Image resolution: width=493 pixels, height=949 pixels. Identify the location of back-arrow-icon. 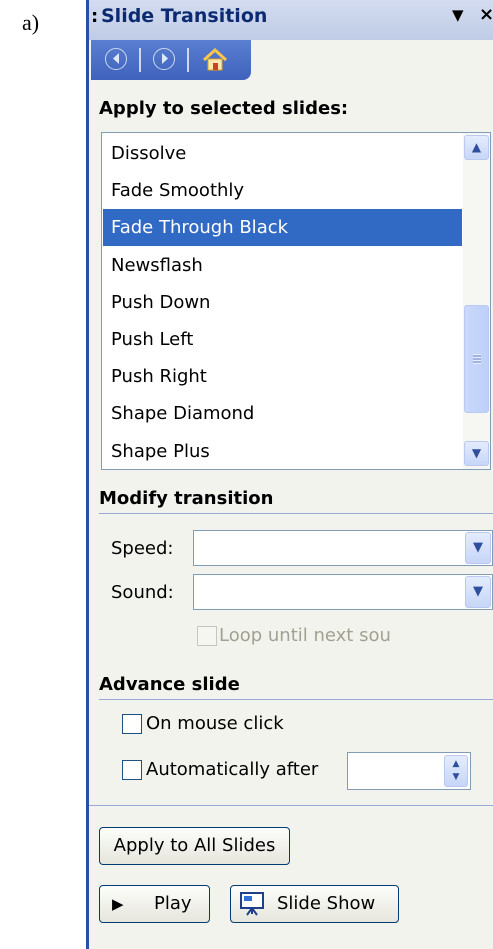
(116, 59).